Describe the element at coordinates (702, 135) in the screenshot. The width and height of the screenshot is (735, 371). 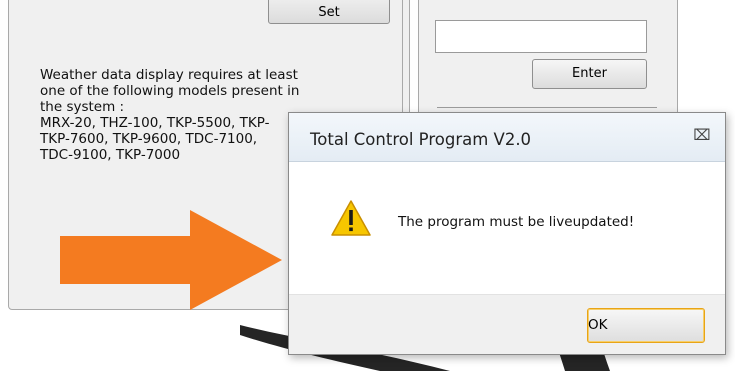
I see `close-icon: ⌧` at that location.